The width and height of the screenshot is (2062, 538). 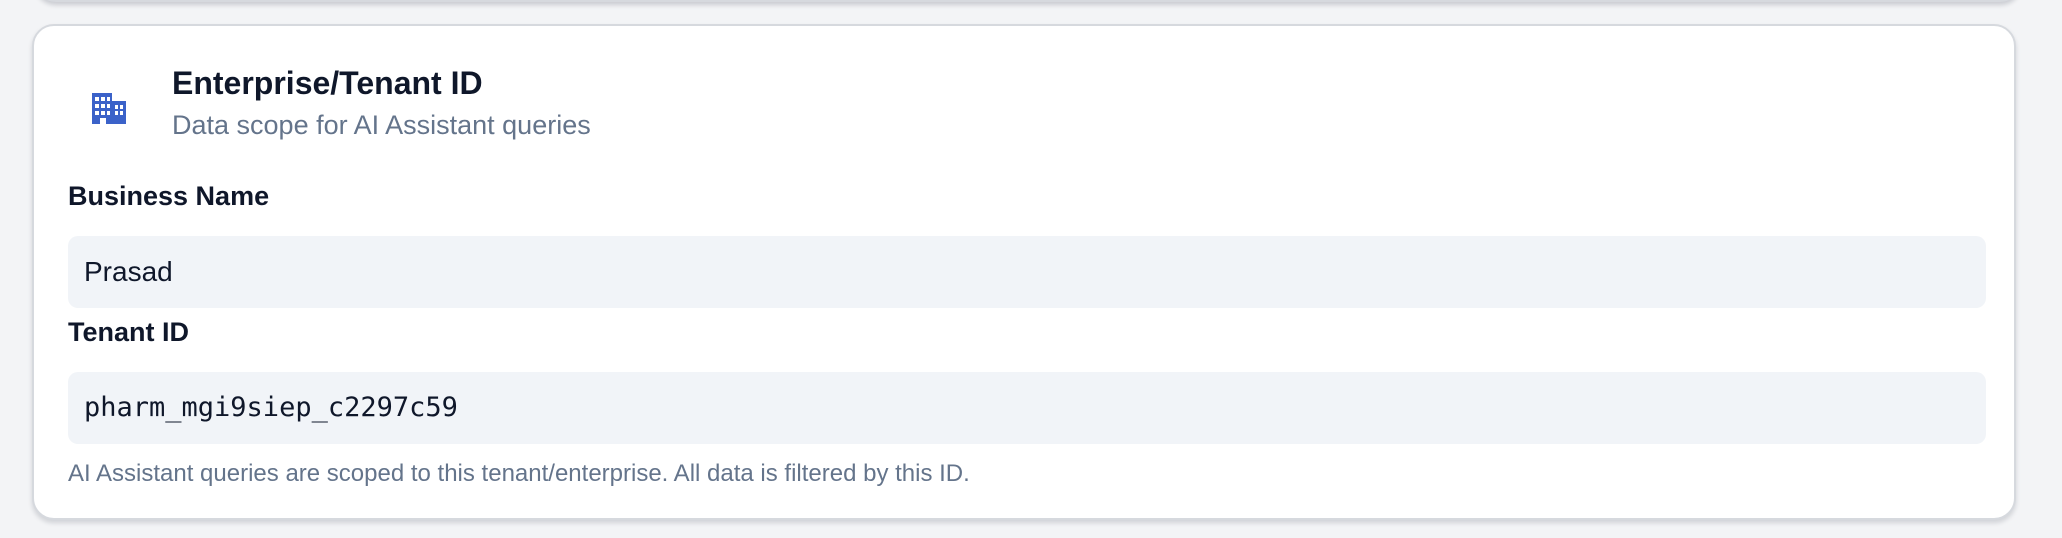 I want to click on card-title: Enterprise/Tenant ID, so click(x=327, y=83).